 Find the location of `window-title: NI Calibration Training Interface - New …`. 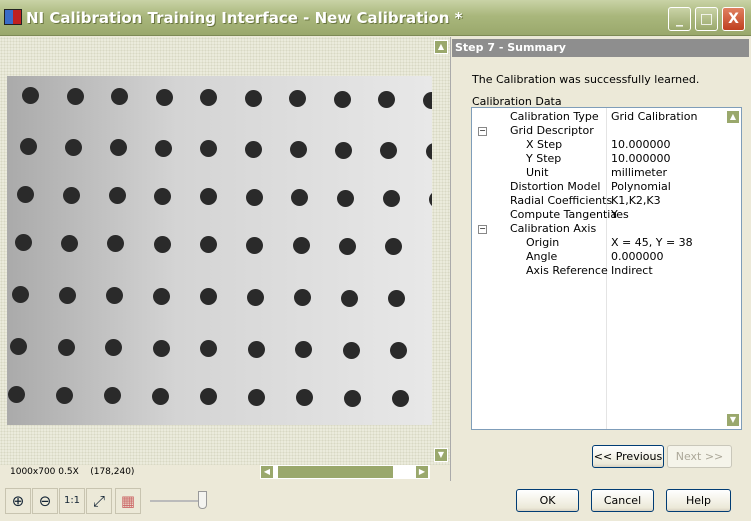

window-title: NI Calibration Training Interface - New … is located at coordinates (244, 18).